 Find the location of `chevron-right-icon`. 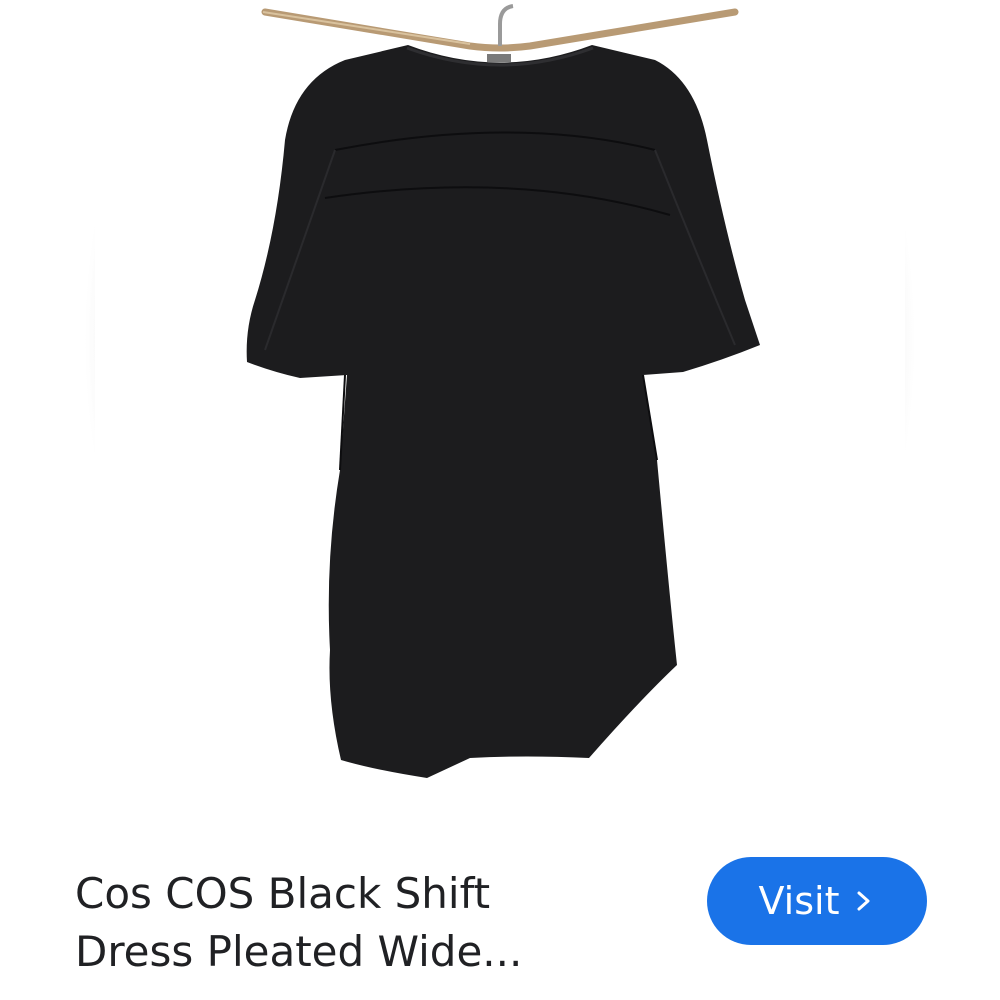

chevron-right-icon is located at coordinates (864, 901).